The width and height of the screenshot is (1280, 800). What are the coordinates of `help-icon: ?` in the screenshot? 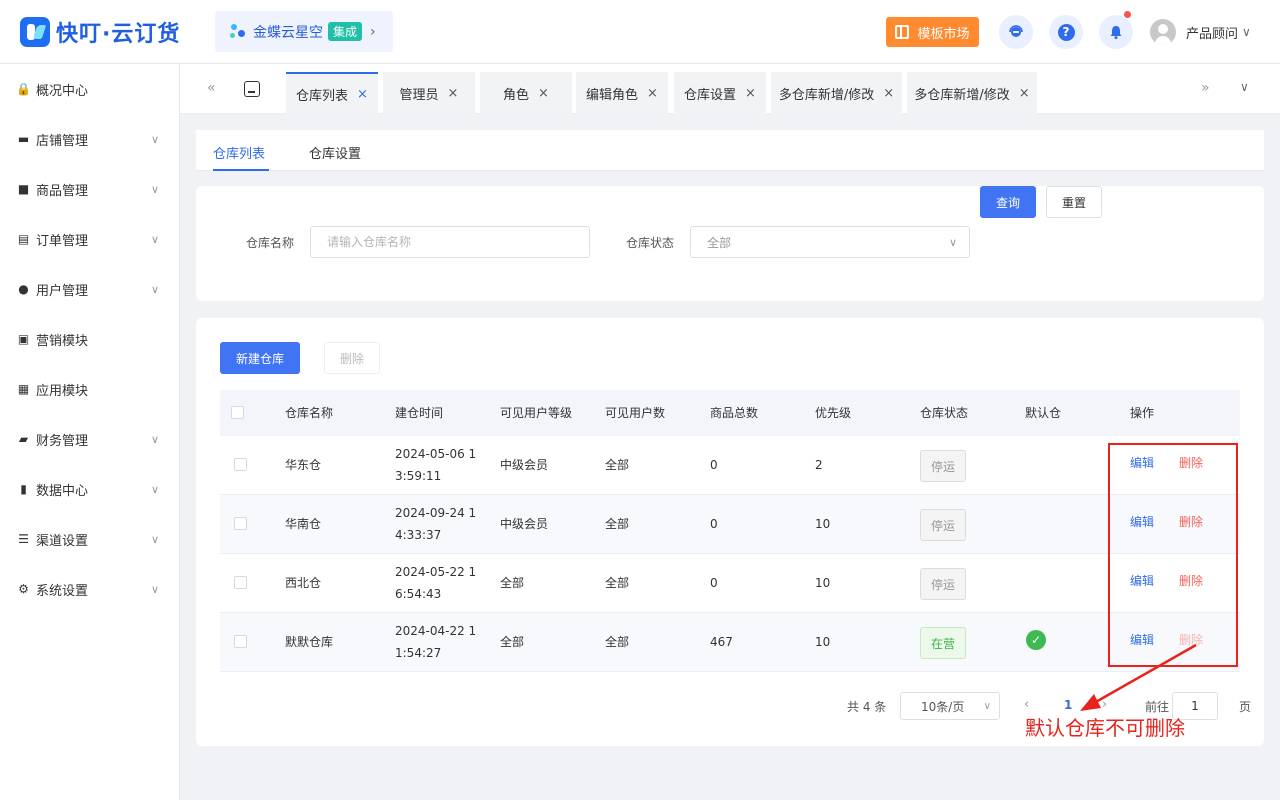 It's located at (1066, 32).